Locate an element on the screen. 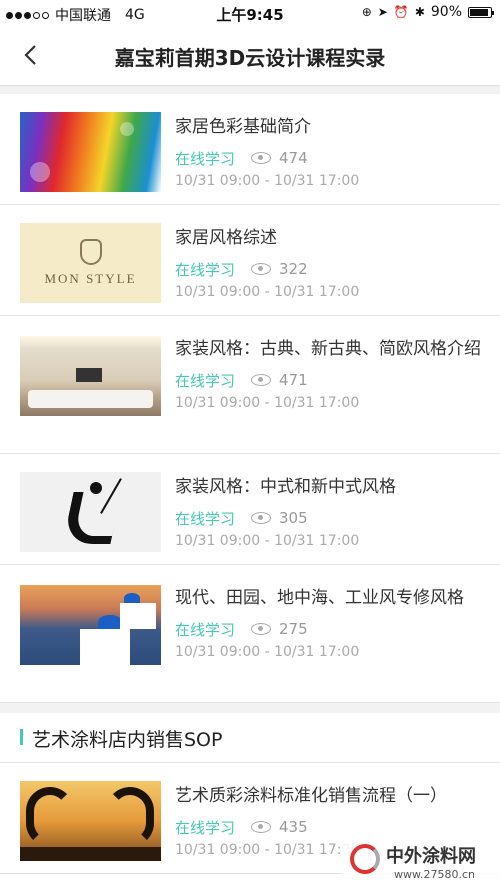 Image resolution: width=500 pixels, height=889 pixels. view-count: 471 is located at coordinates (293, 380).